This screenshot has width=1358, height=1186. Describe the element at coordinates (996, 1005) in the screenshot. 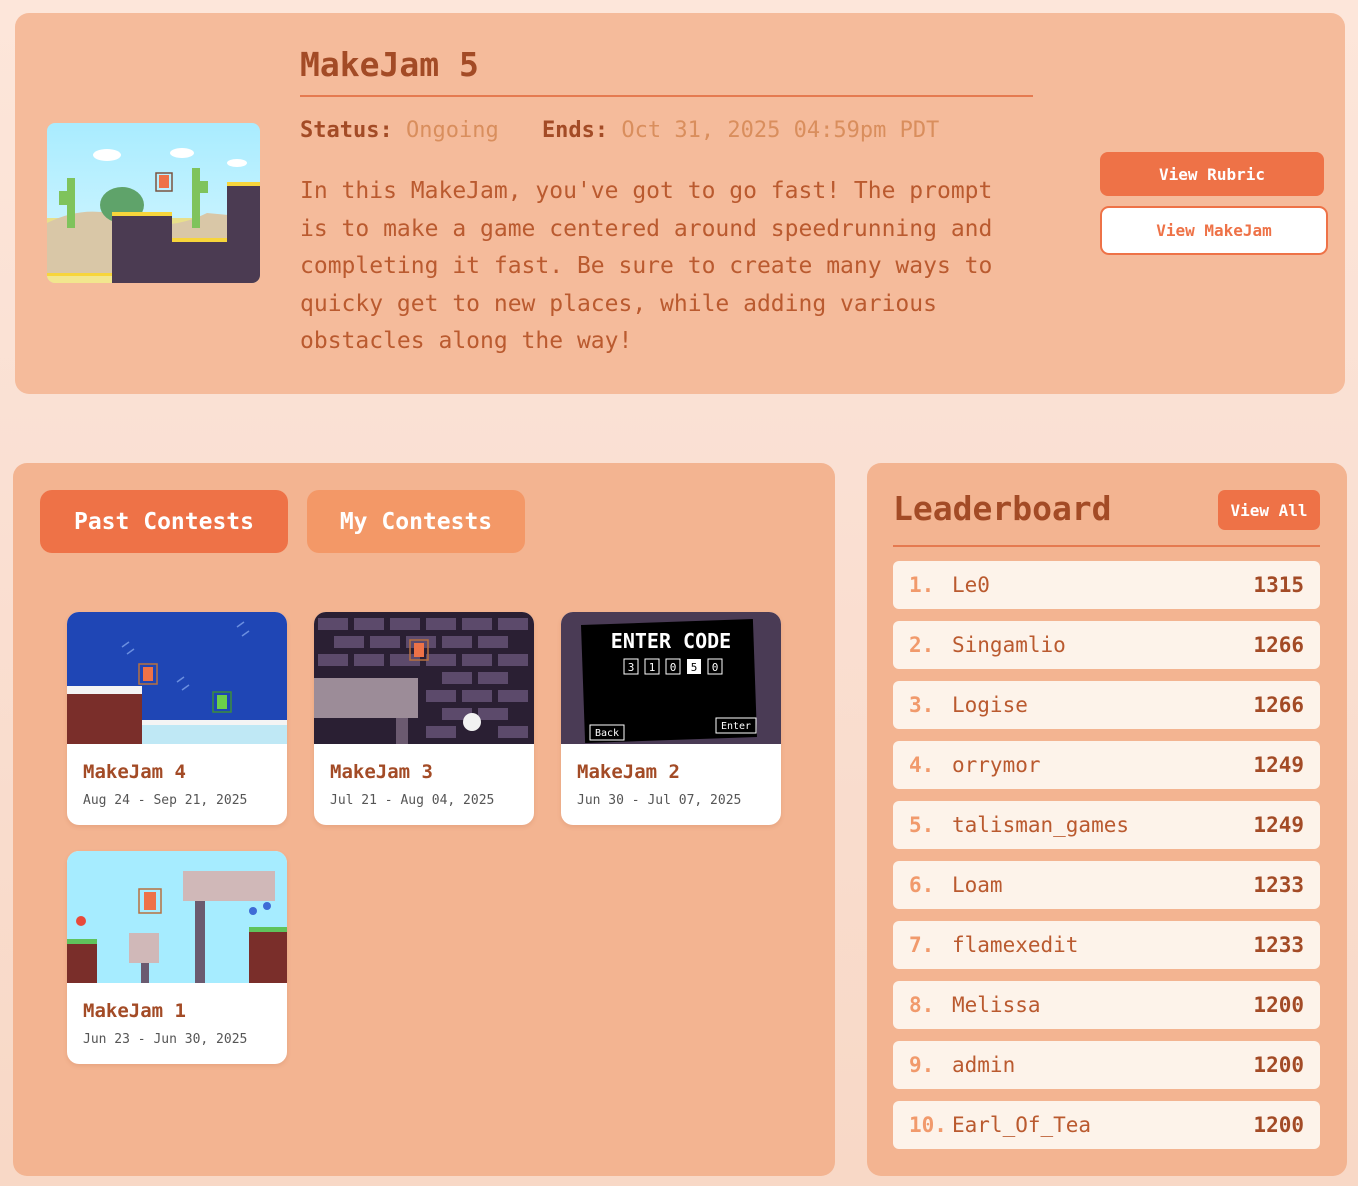

I see `player-name: Melissa` at that location.